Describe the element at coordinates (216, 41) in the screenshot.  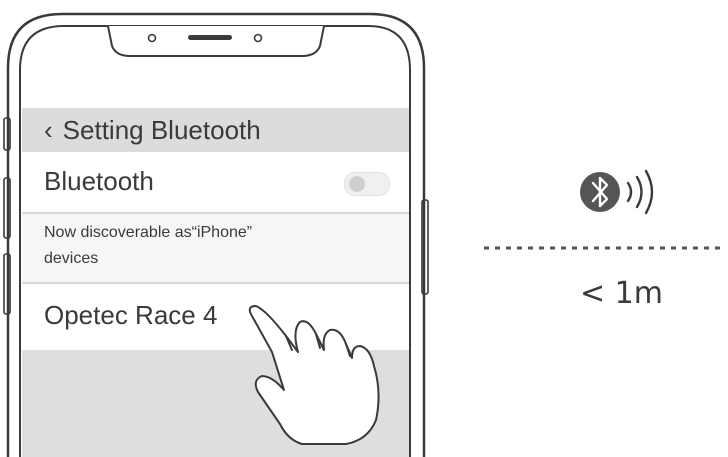
I see `phone-notch` at that location.